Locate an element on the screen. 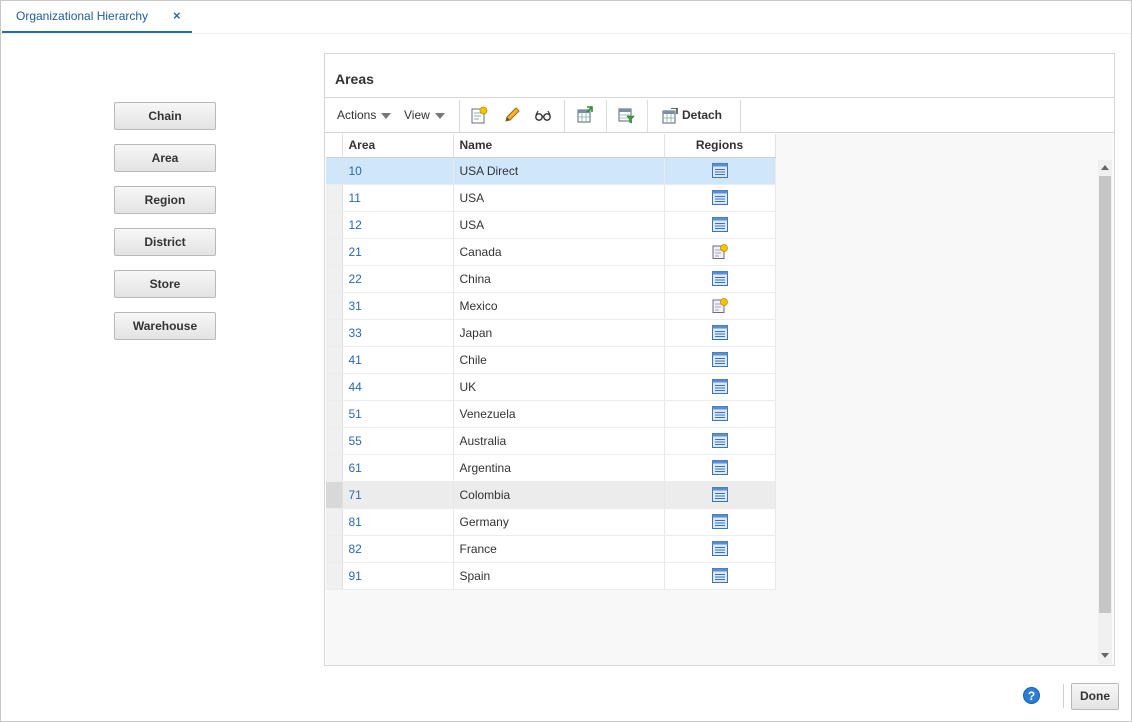 The width and height of the screenshot is (1132, 722). edit-pencil-icon is located at coordinates (512, 115).